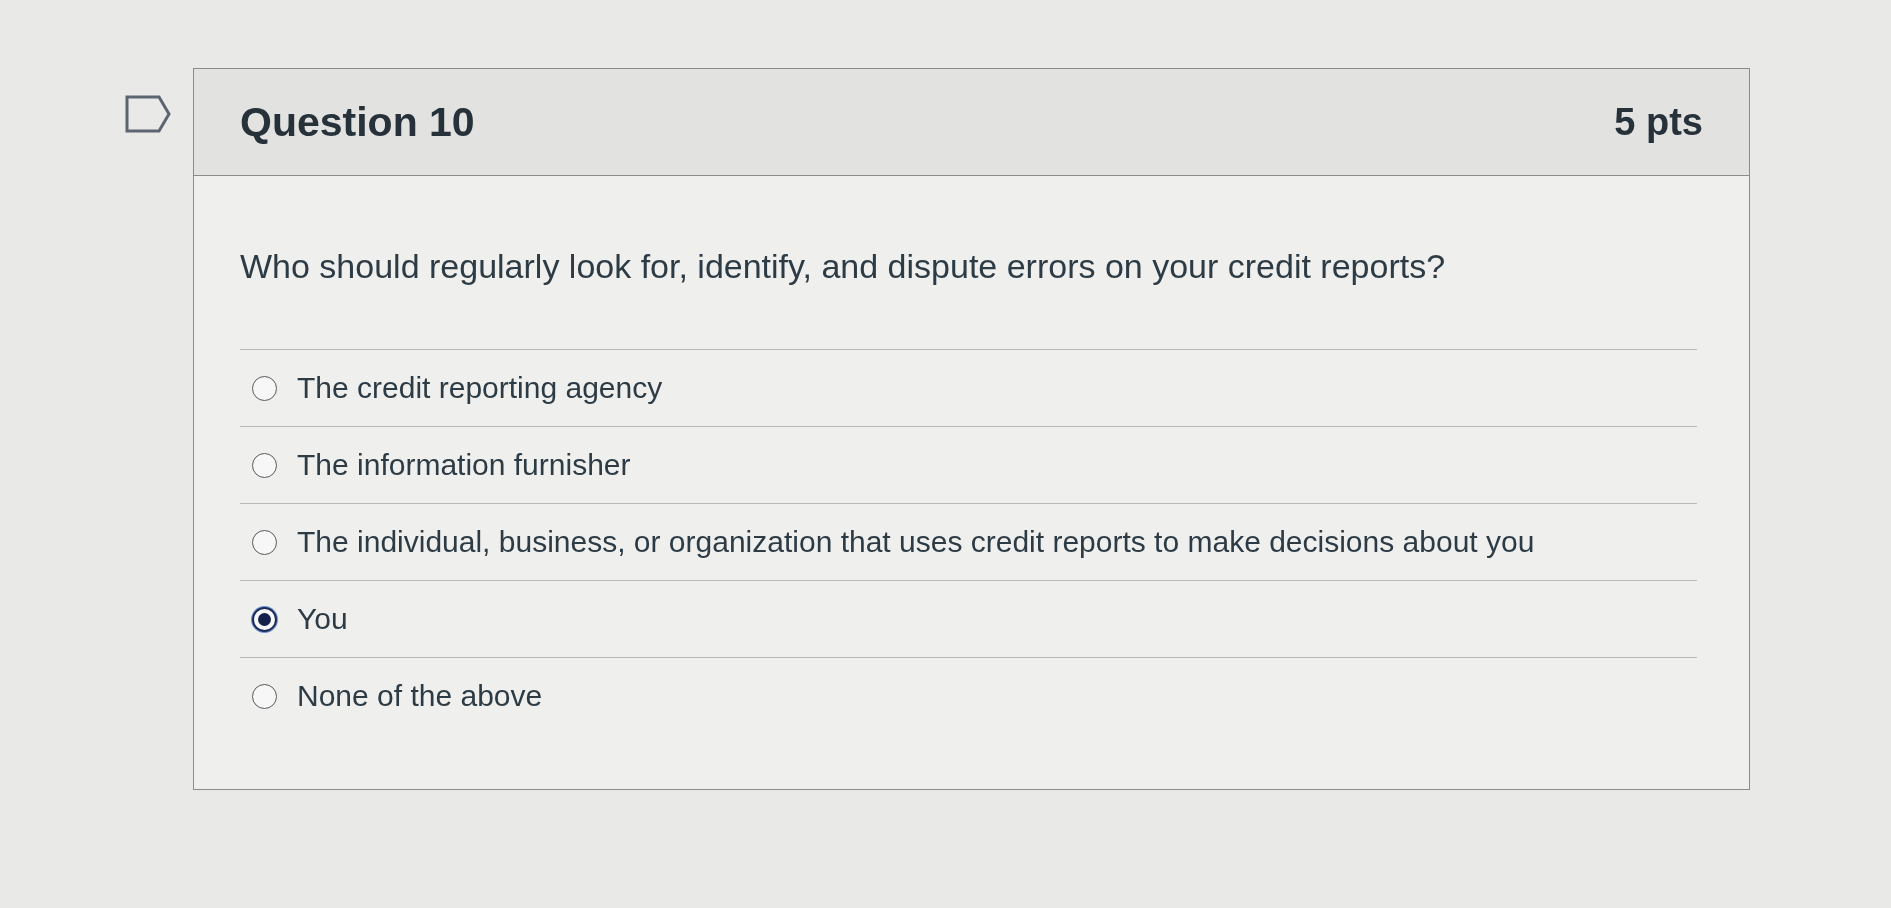 This screenshot has height=908, width=1891. Describe the element at coordinates (148, 114) in the screenshot. I see `flag-icon` at that location.